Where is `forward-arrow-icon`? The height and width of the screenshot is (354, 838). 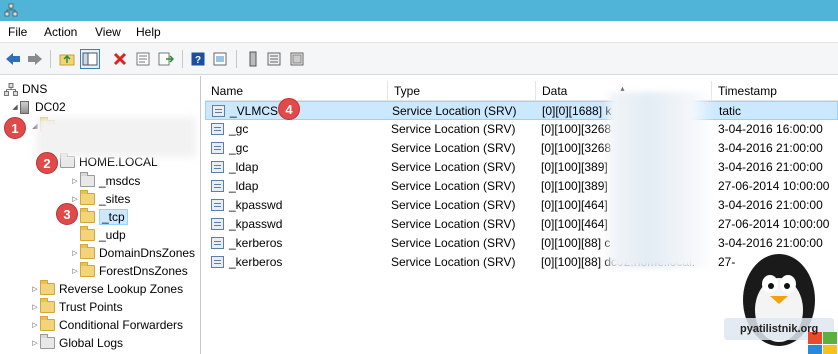
forward-arrow-icon is located at coordinates (35, 59).